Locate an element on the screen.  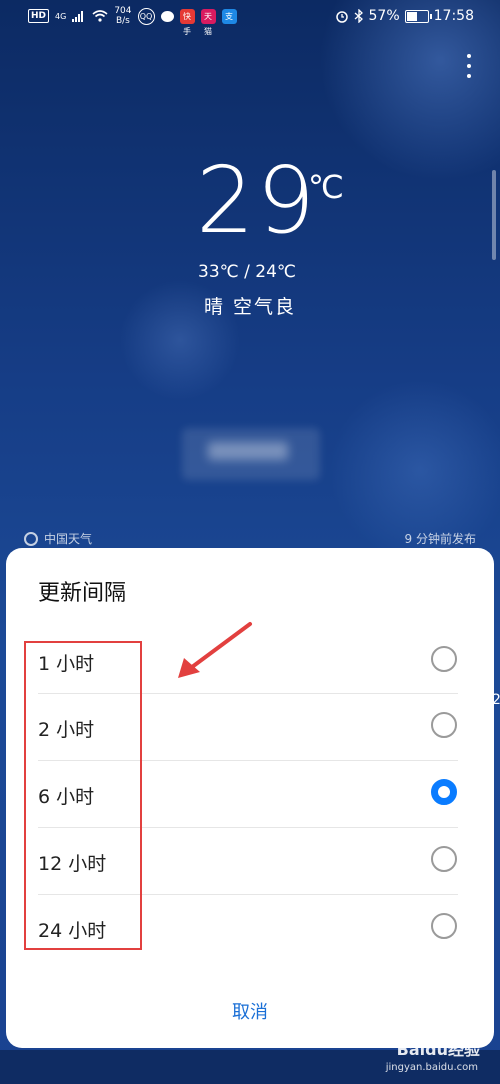
battery-level is located at coordinates (411, 16).